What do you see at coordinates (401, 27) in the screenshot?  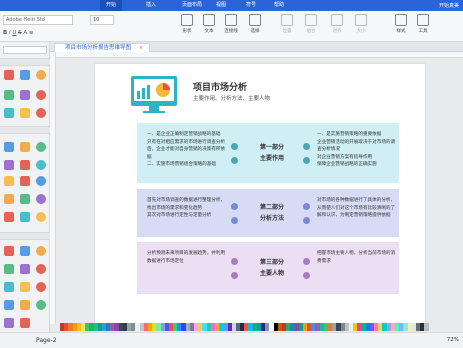 I see `toolbar-button: 样式` at bounding box center [401, 27].